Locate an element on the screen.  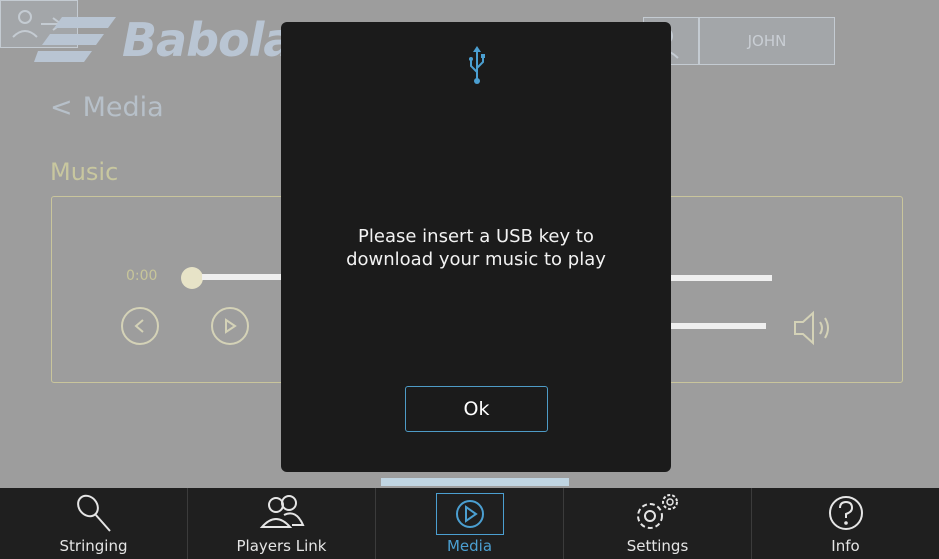
racket-icon is located at coordinates (93, 513).